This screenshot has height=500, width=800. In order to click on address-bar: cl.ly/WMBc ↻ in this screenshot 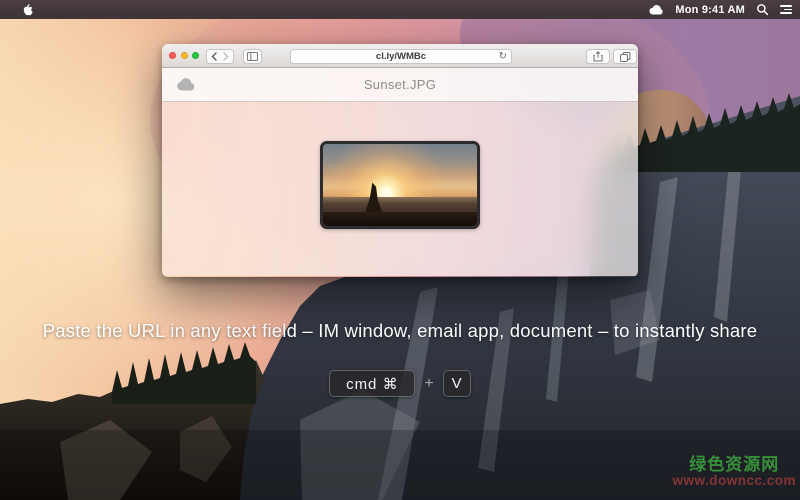, I will do `click(401, 56)`.